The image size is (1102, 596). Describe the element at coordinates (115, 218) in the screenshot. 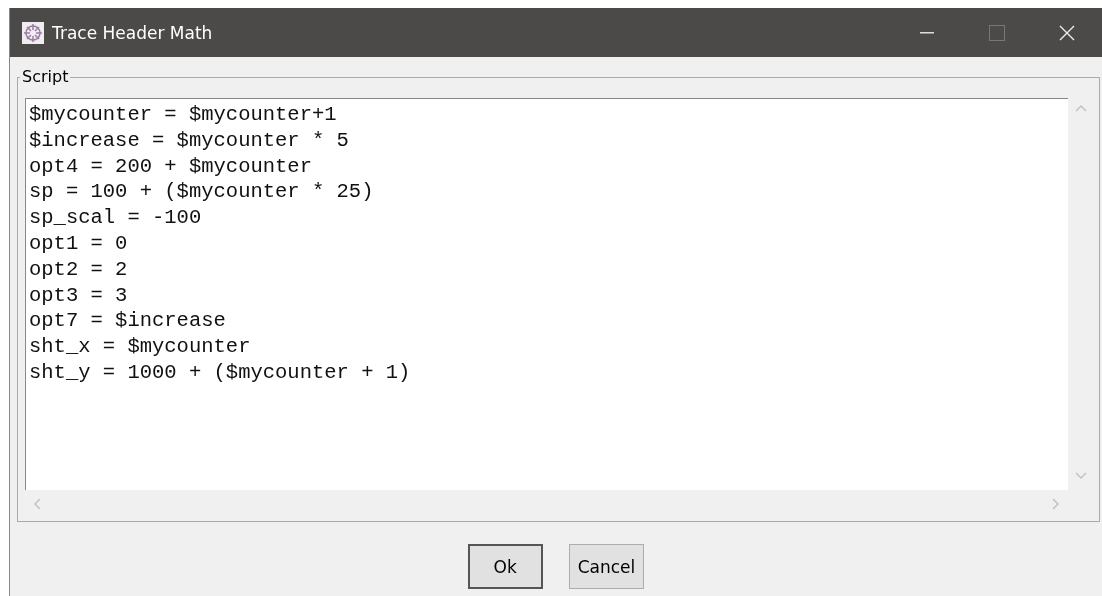

I see `code-line: sp_scal = -100` at that location.